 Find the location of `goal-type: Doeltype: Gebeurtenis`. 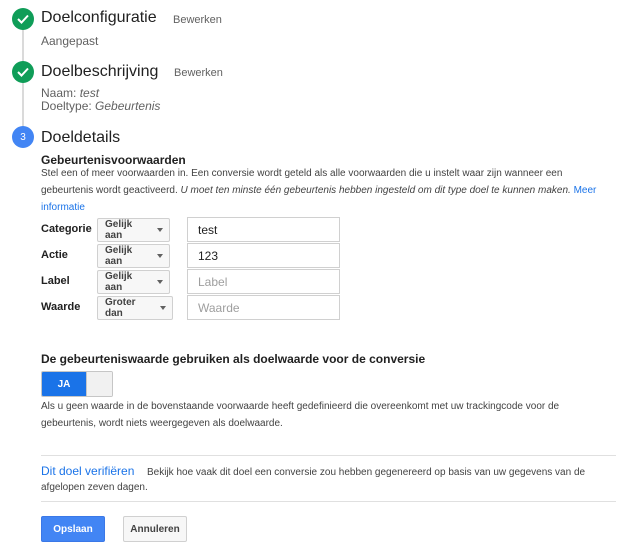

goal-type: Doeltype: Gebeurtenis is located at coordinates (100, 106).